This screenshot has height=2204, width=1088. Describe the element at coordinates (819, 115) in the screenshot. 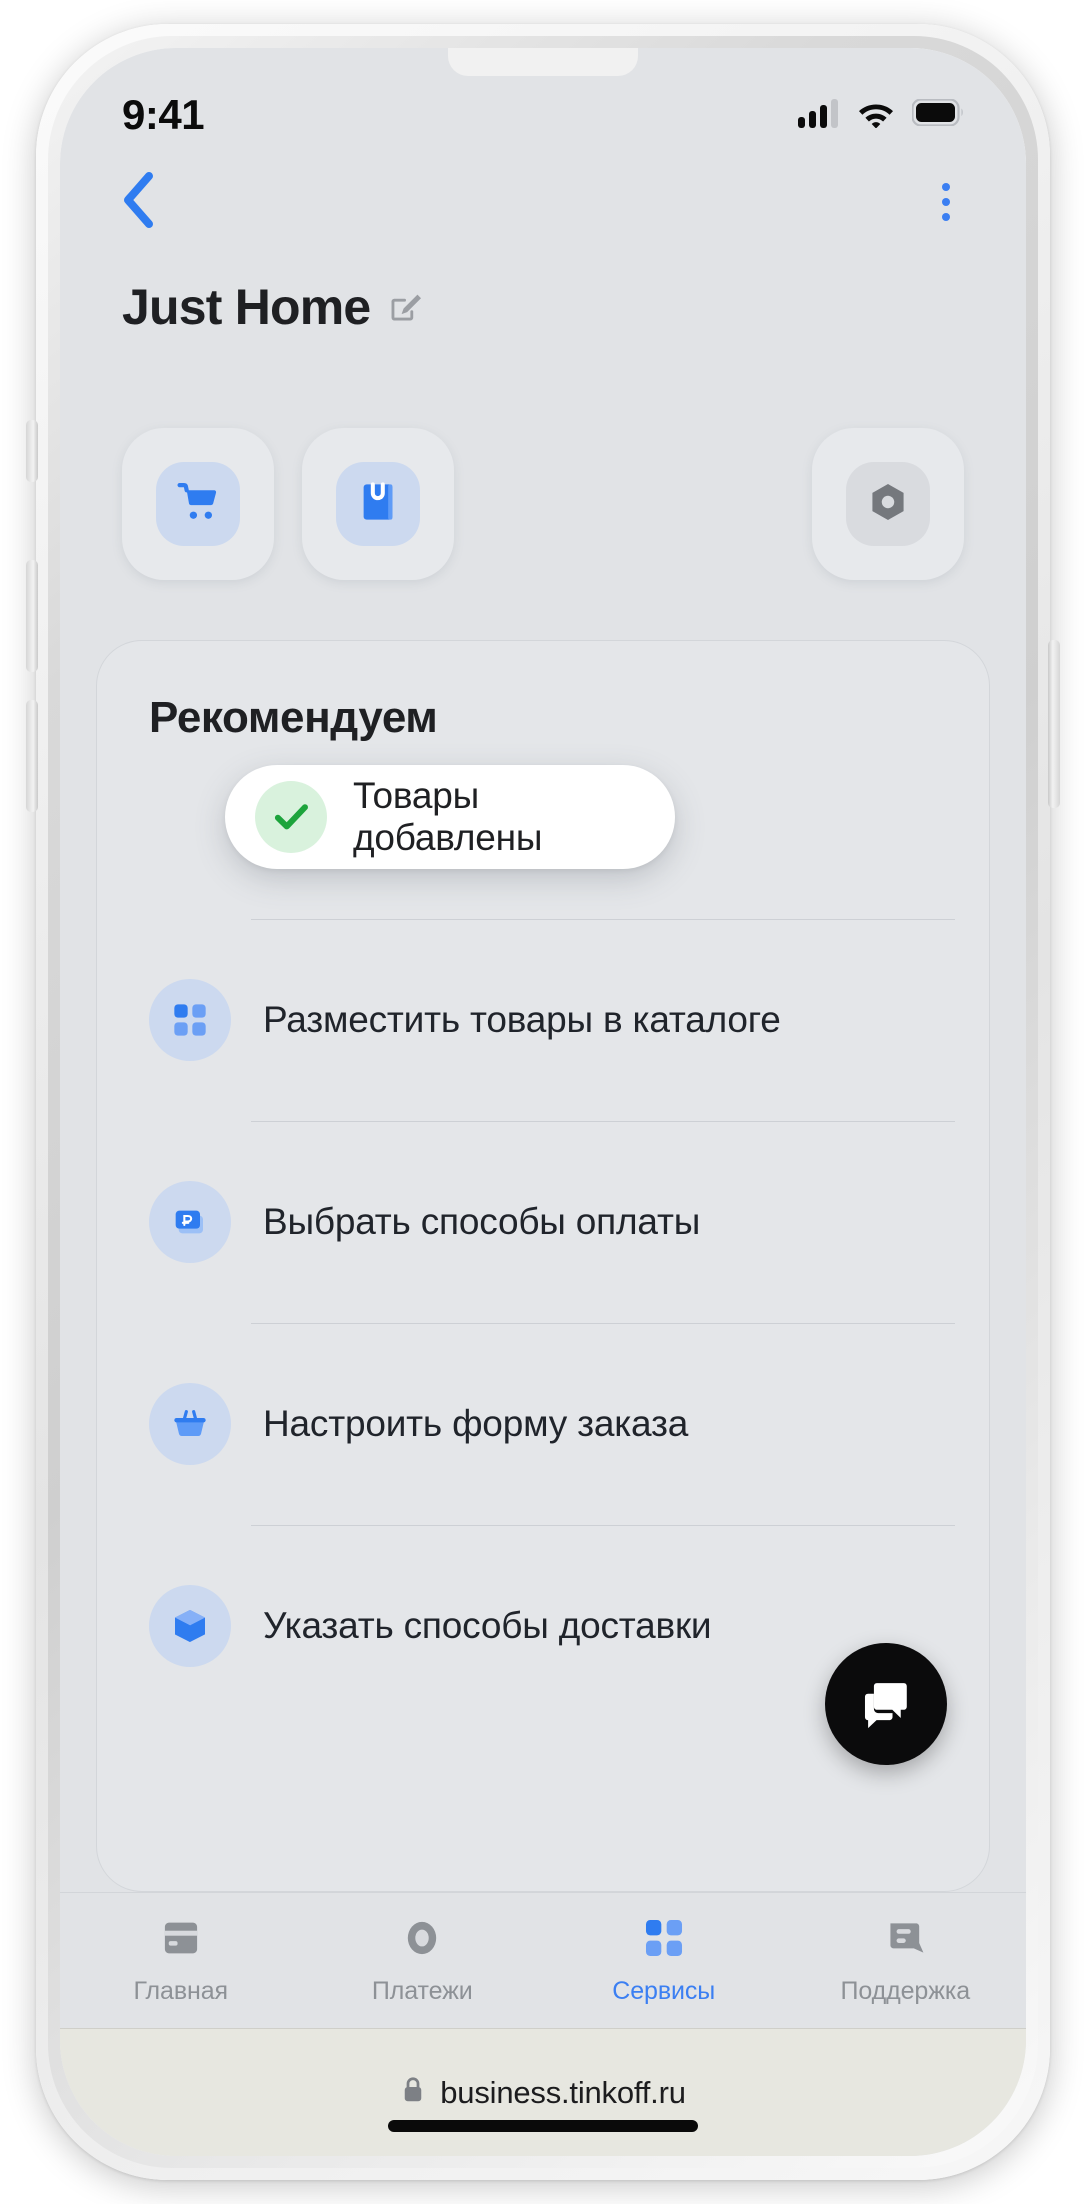

I see `cellular-signal-icon` at that location.